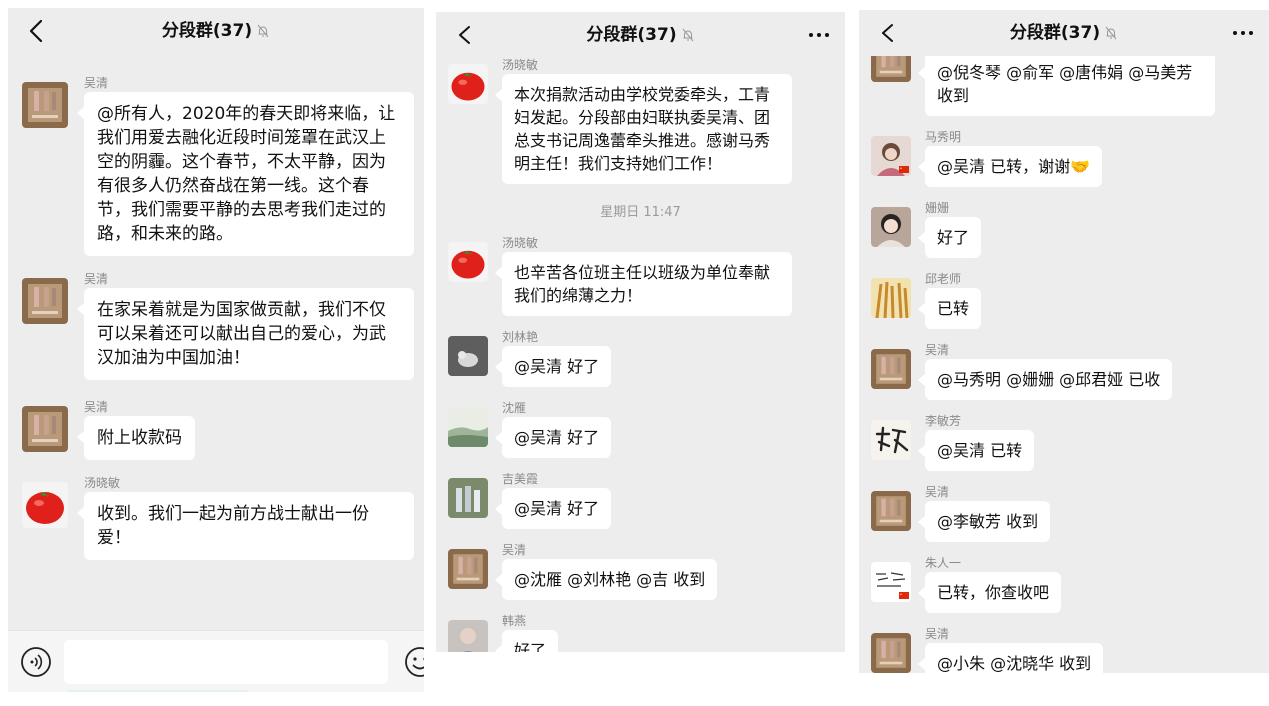 The height and width of the screenshot is (706, 1269). What do you see at coordinates (36, 662) in the screenshot?
I see `voice-icon` at bounding box center [36, 662].